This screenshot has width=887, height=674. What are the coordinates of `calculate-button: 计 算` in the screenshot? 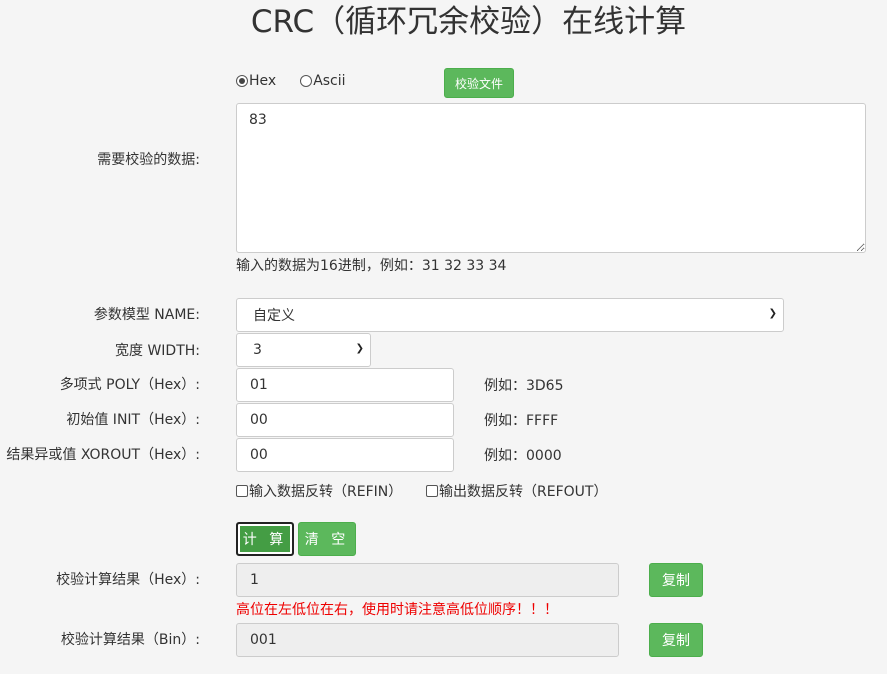 It's located at (265, 539).